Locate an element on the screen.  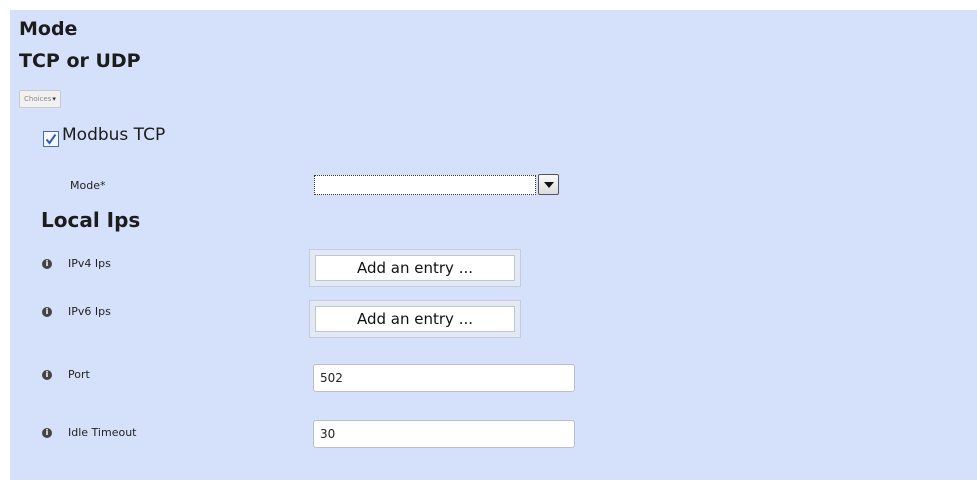
ipv4-label: IPv4 Ips is located at coordinates (89, 263).